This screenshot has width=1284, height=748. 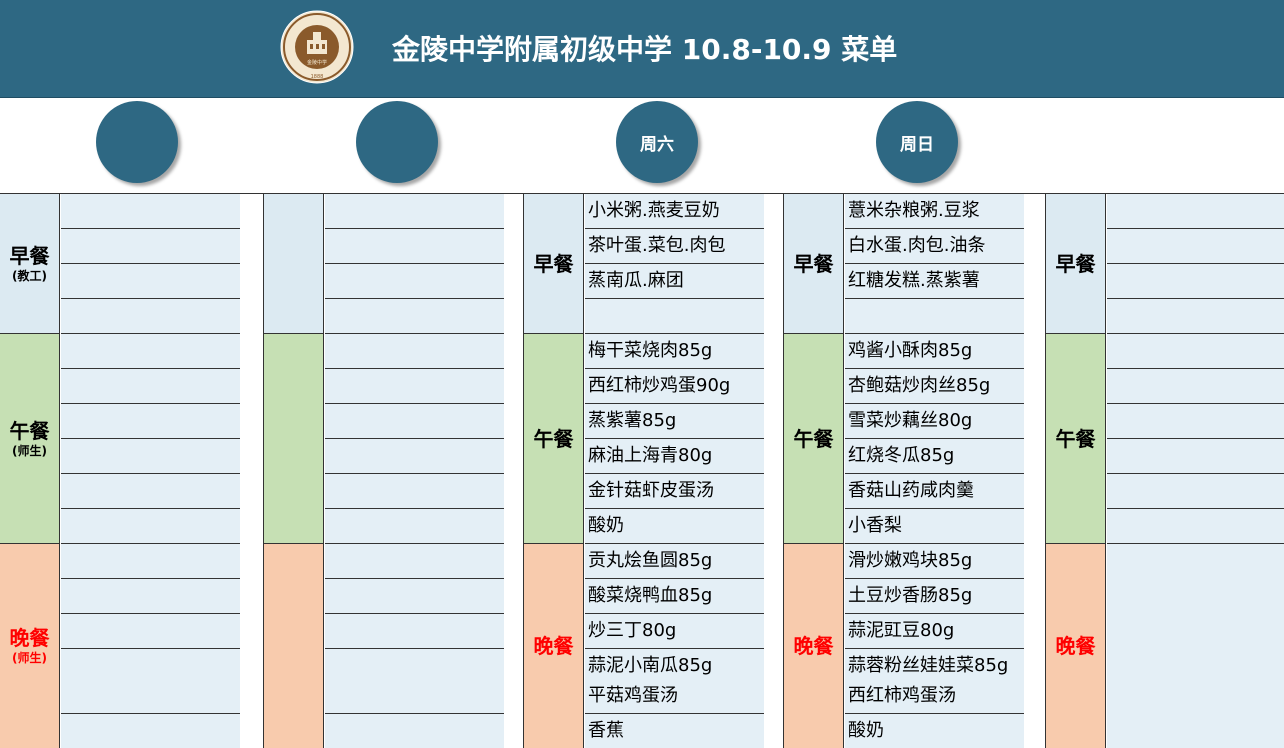 I want to click on breakfast-label, so click(x=294, y=264).